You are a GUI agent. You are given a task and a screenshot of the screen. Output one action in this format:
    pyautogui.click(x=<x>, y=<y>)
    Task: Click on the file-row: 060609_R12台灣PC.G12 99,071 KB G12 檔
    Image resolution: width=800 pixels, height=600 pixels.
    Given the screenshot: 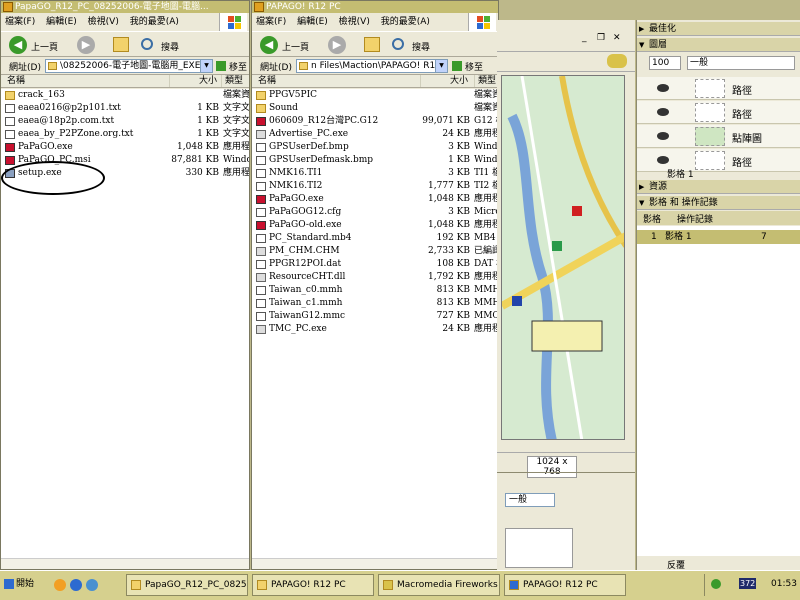 What is the action you would take?
    pyautogui.click(x=375, y=121)
    